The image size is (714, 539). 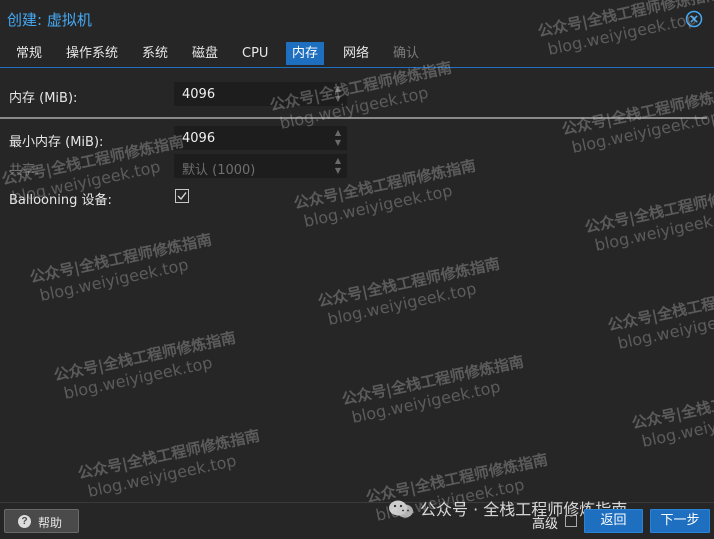 I want to click on min-memory-spinner: ▲ ▼, so click(x=338, y=138).